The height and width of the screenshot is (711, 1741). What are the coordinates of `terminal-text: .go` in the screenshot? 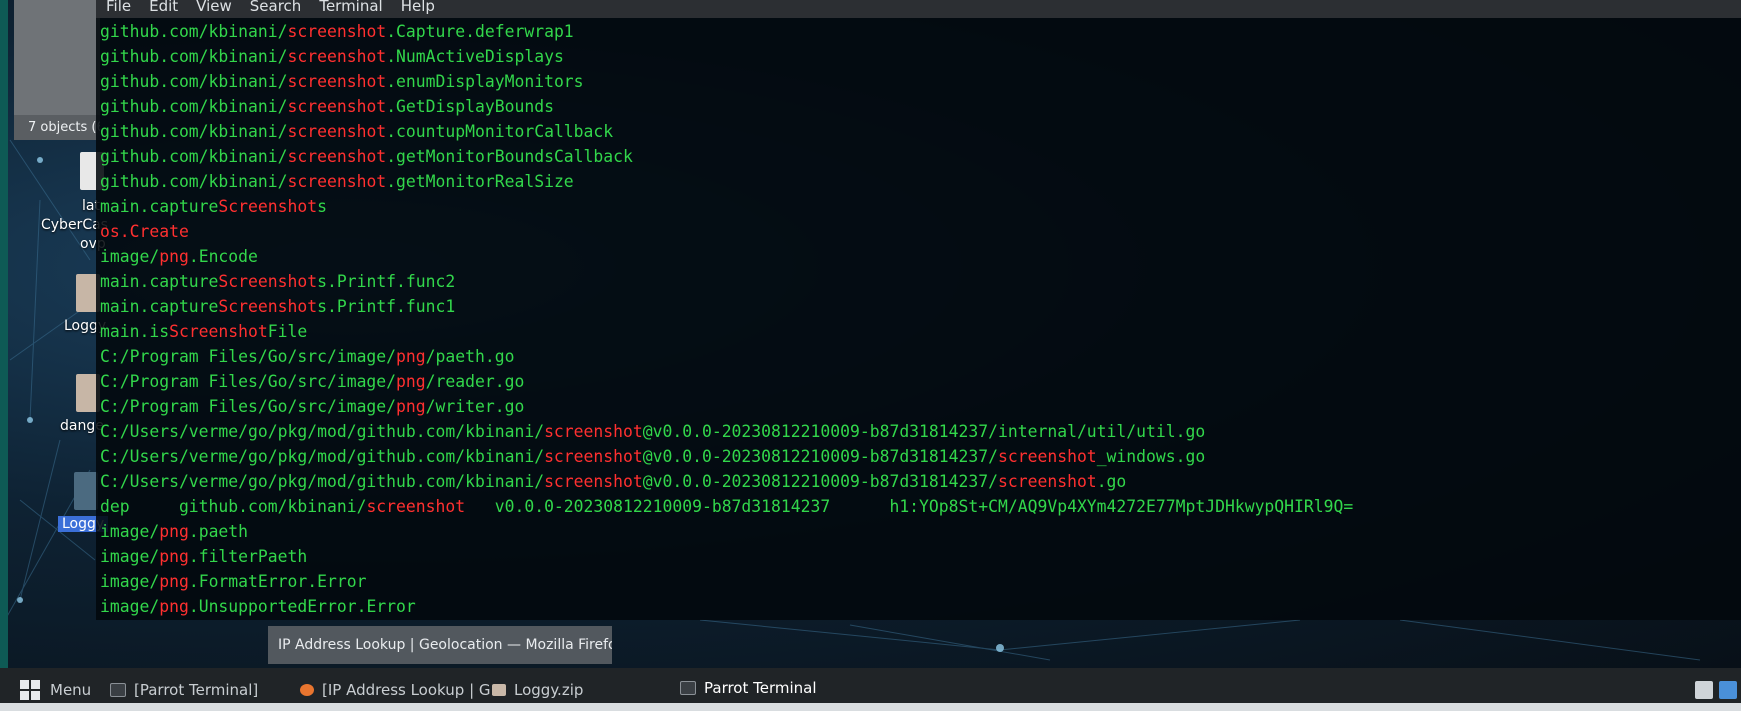 It's located at (1111, 481).